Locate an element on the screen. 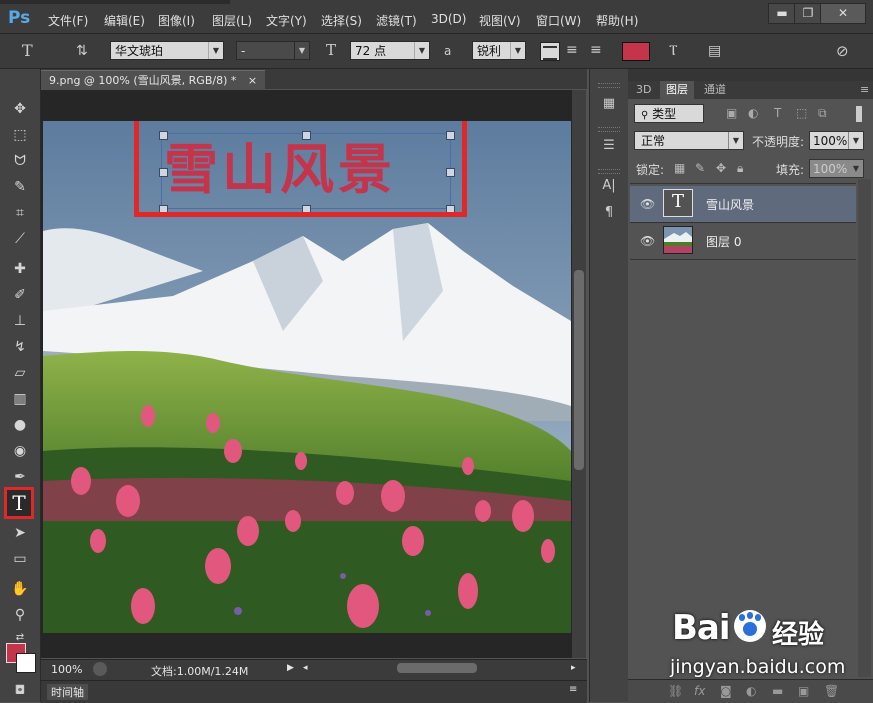 This screenshot has width=873, height=703. align-right-icon: ≡ is located at coordinates (596, 50).